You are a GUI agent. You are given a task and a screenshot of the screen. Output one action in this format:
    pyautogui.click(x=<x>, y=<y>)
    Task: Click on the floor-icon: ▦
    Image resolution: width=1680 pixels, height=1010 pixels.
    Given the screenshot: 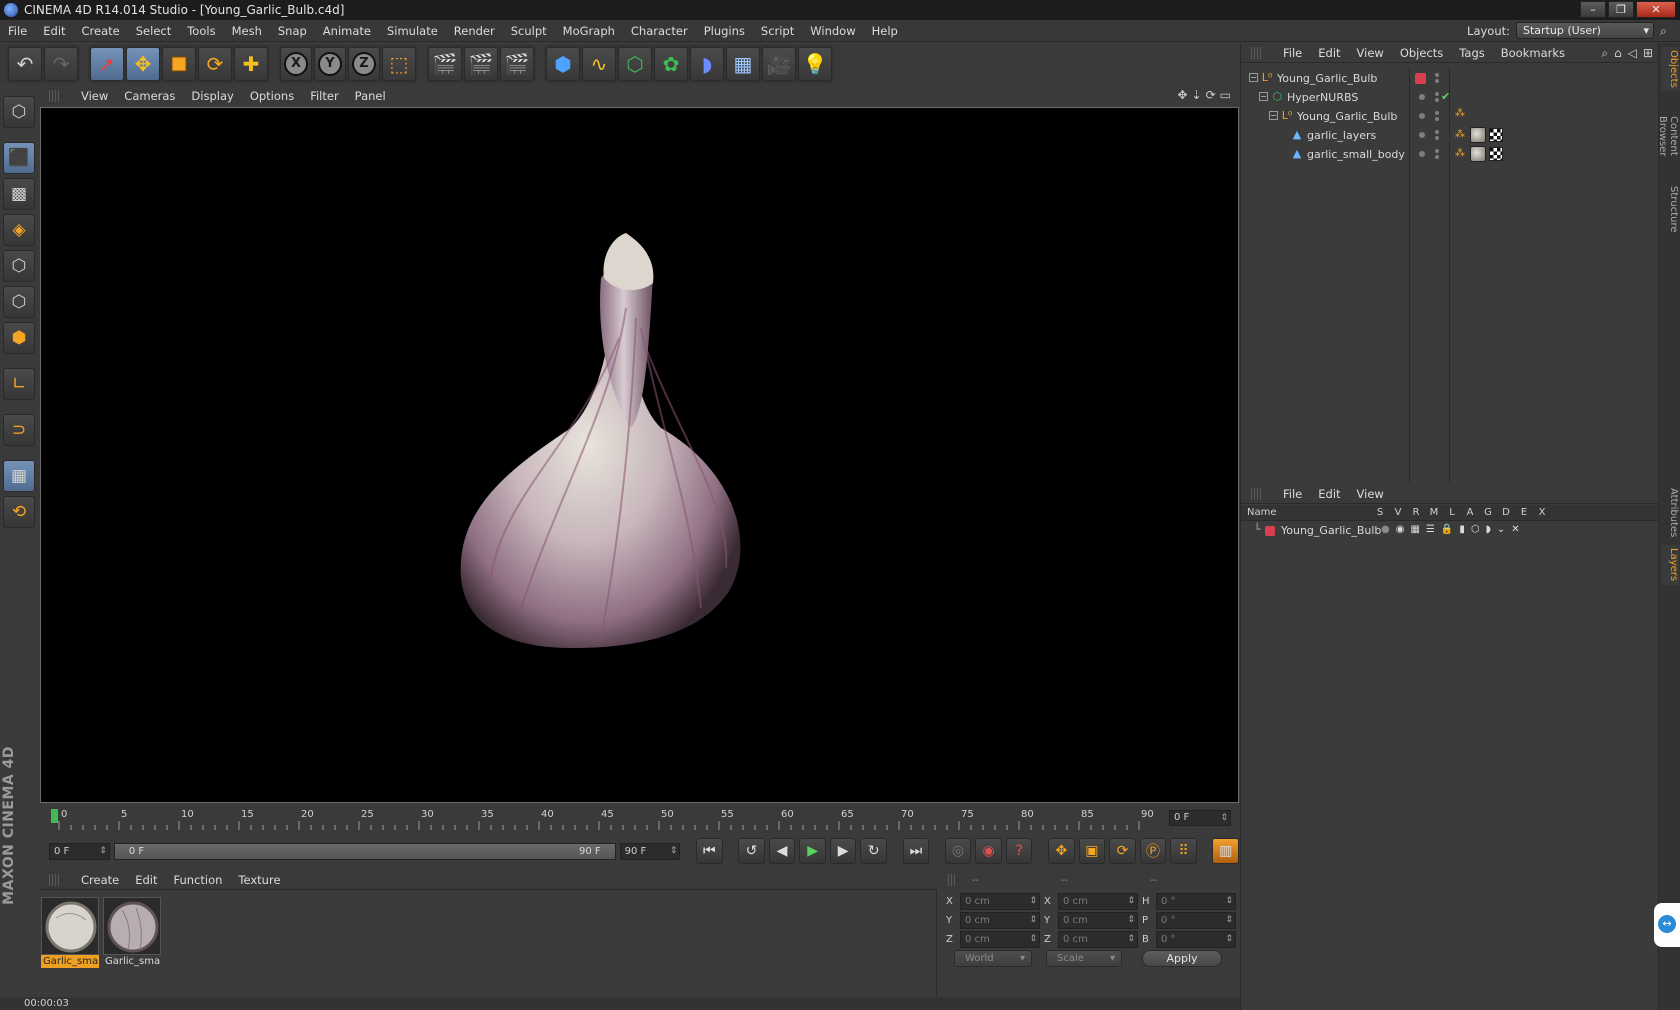 What is the action you would take?
    pyautogui.click(x=743, y=64)
    